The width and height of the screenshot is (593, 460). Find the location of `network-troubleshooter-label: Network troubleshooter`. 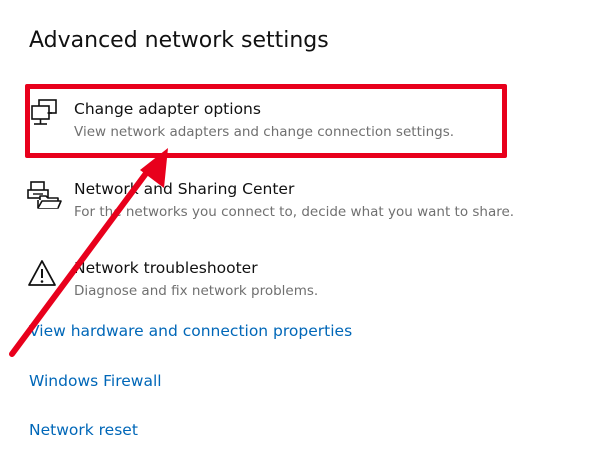

network-troubleshooter-label: Network troubleshooter is located at coordinates (166, 268).